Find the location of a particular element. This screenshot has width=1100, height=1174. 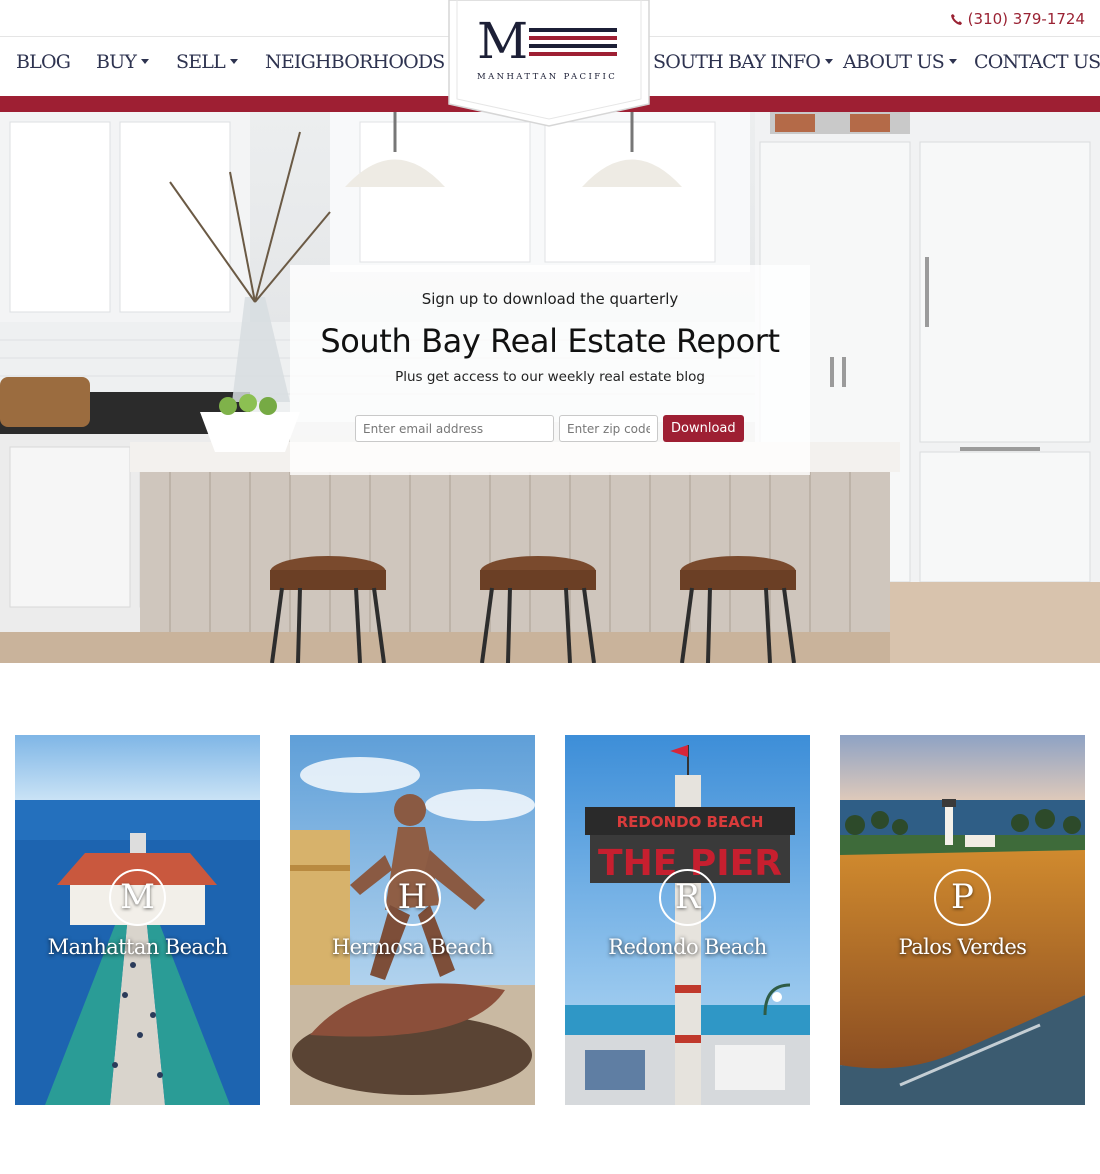

site-logo: M MANHATTAN PACIFIC is located at coordinates (549, 64).